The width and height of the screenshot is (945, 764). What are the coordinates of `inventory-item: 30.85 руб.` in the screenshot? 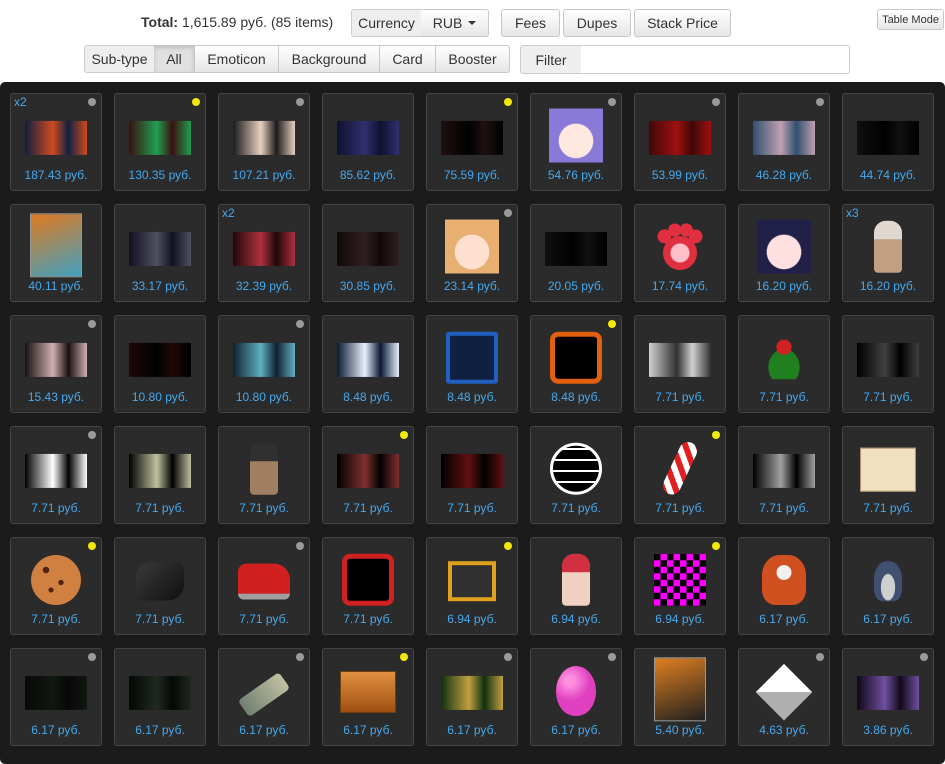 It's located at (368, 253).